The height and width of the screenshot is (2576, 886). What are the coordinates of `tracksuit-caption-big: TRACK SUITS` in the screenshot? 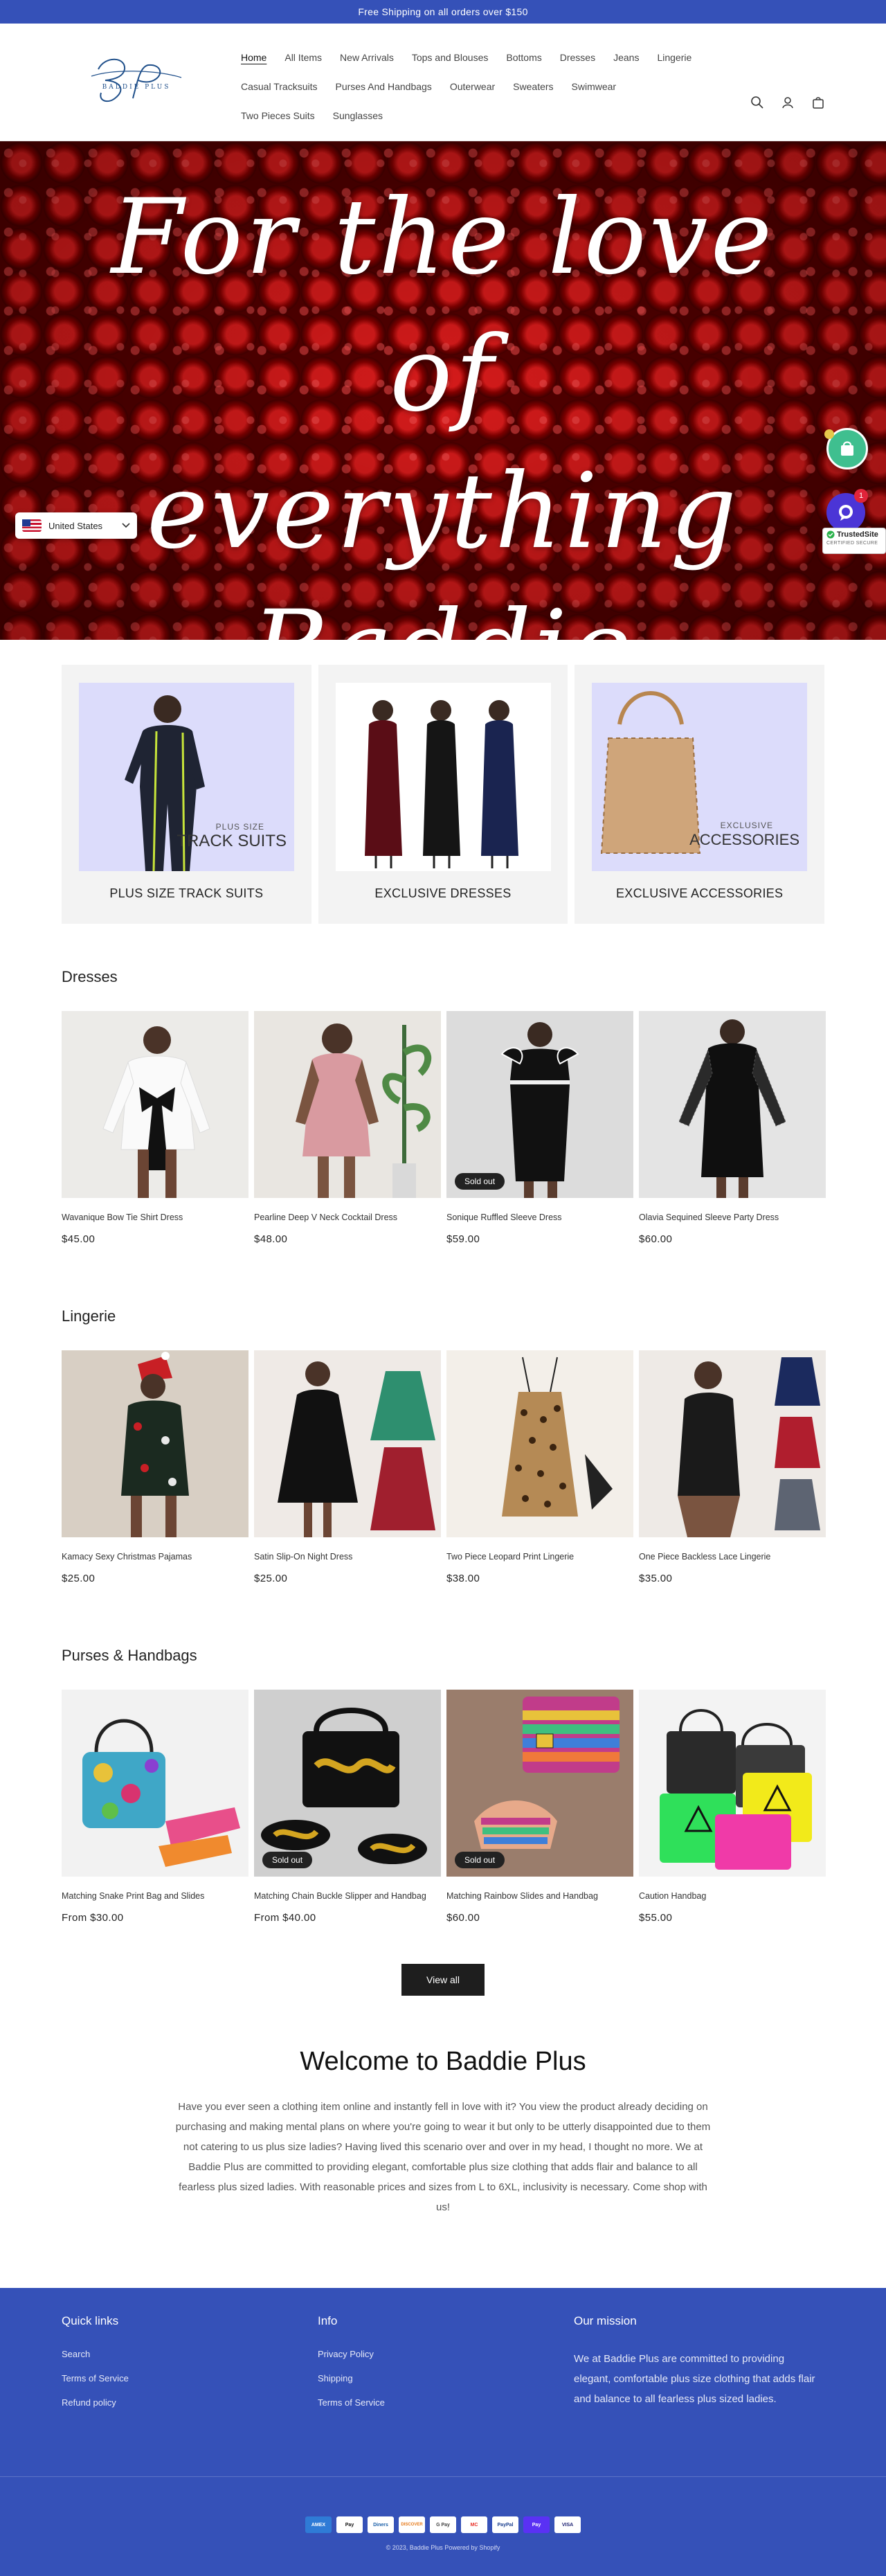 It's located at (232, 841).